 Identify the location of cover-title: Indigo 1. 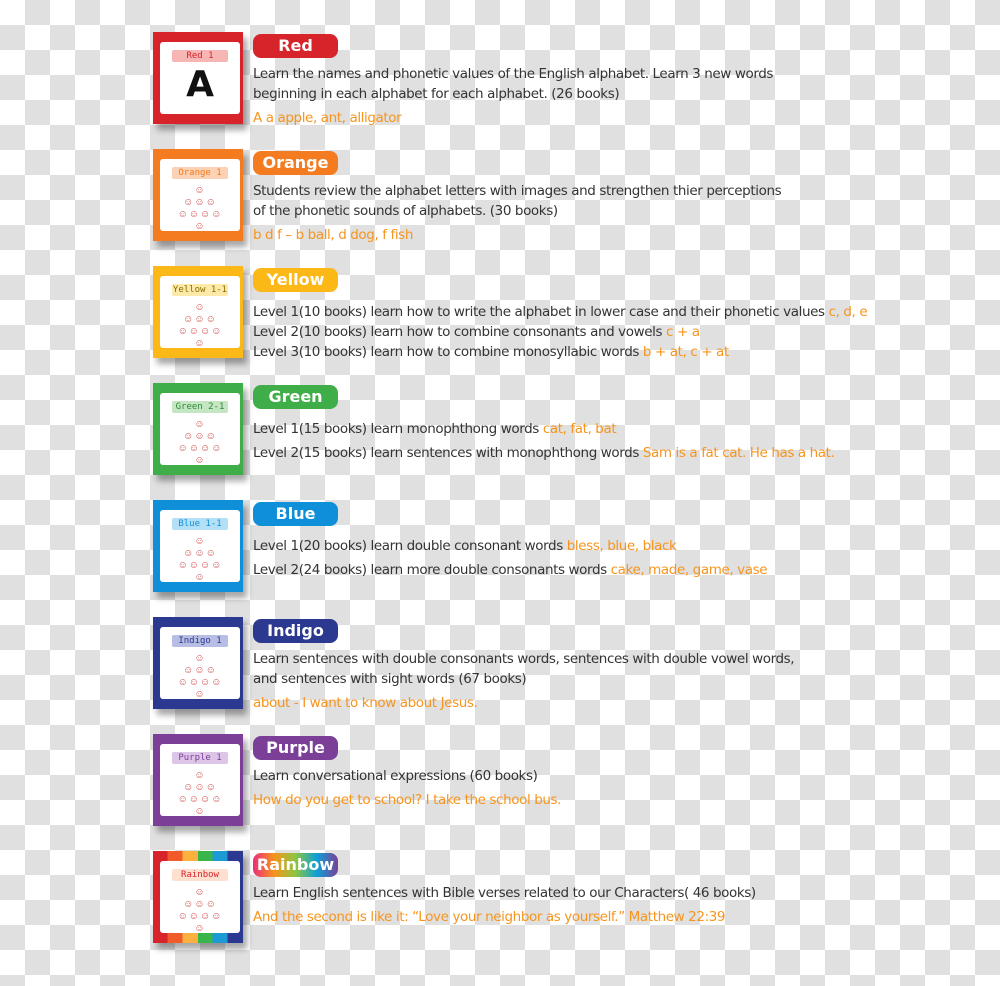
(200, 641).